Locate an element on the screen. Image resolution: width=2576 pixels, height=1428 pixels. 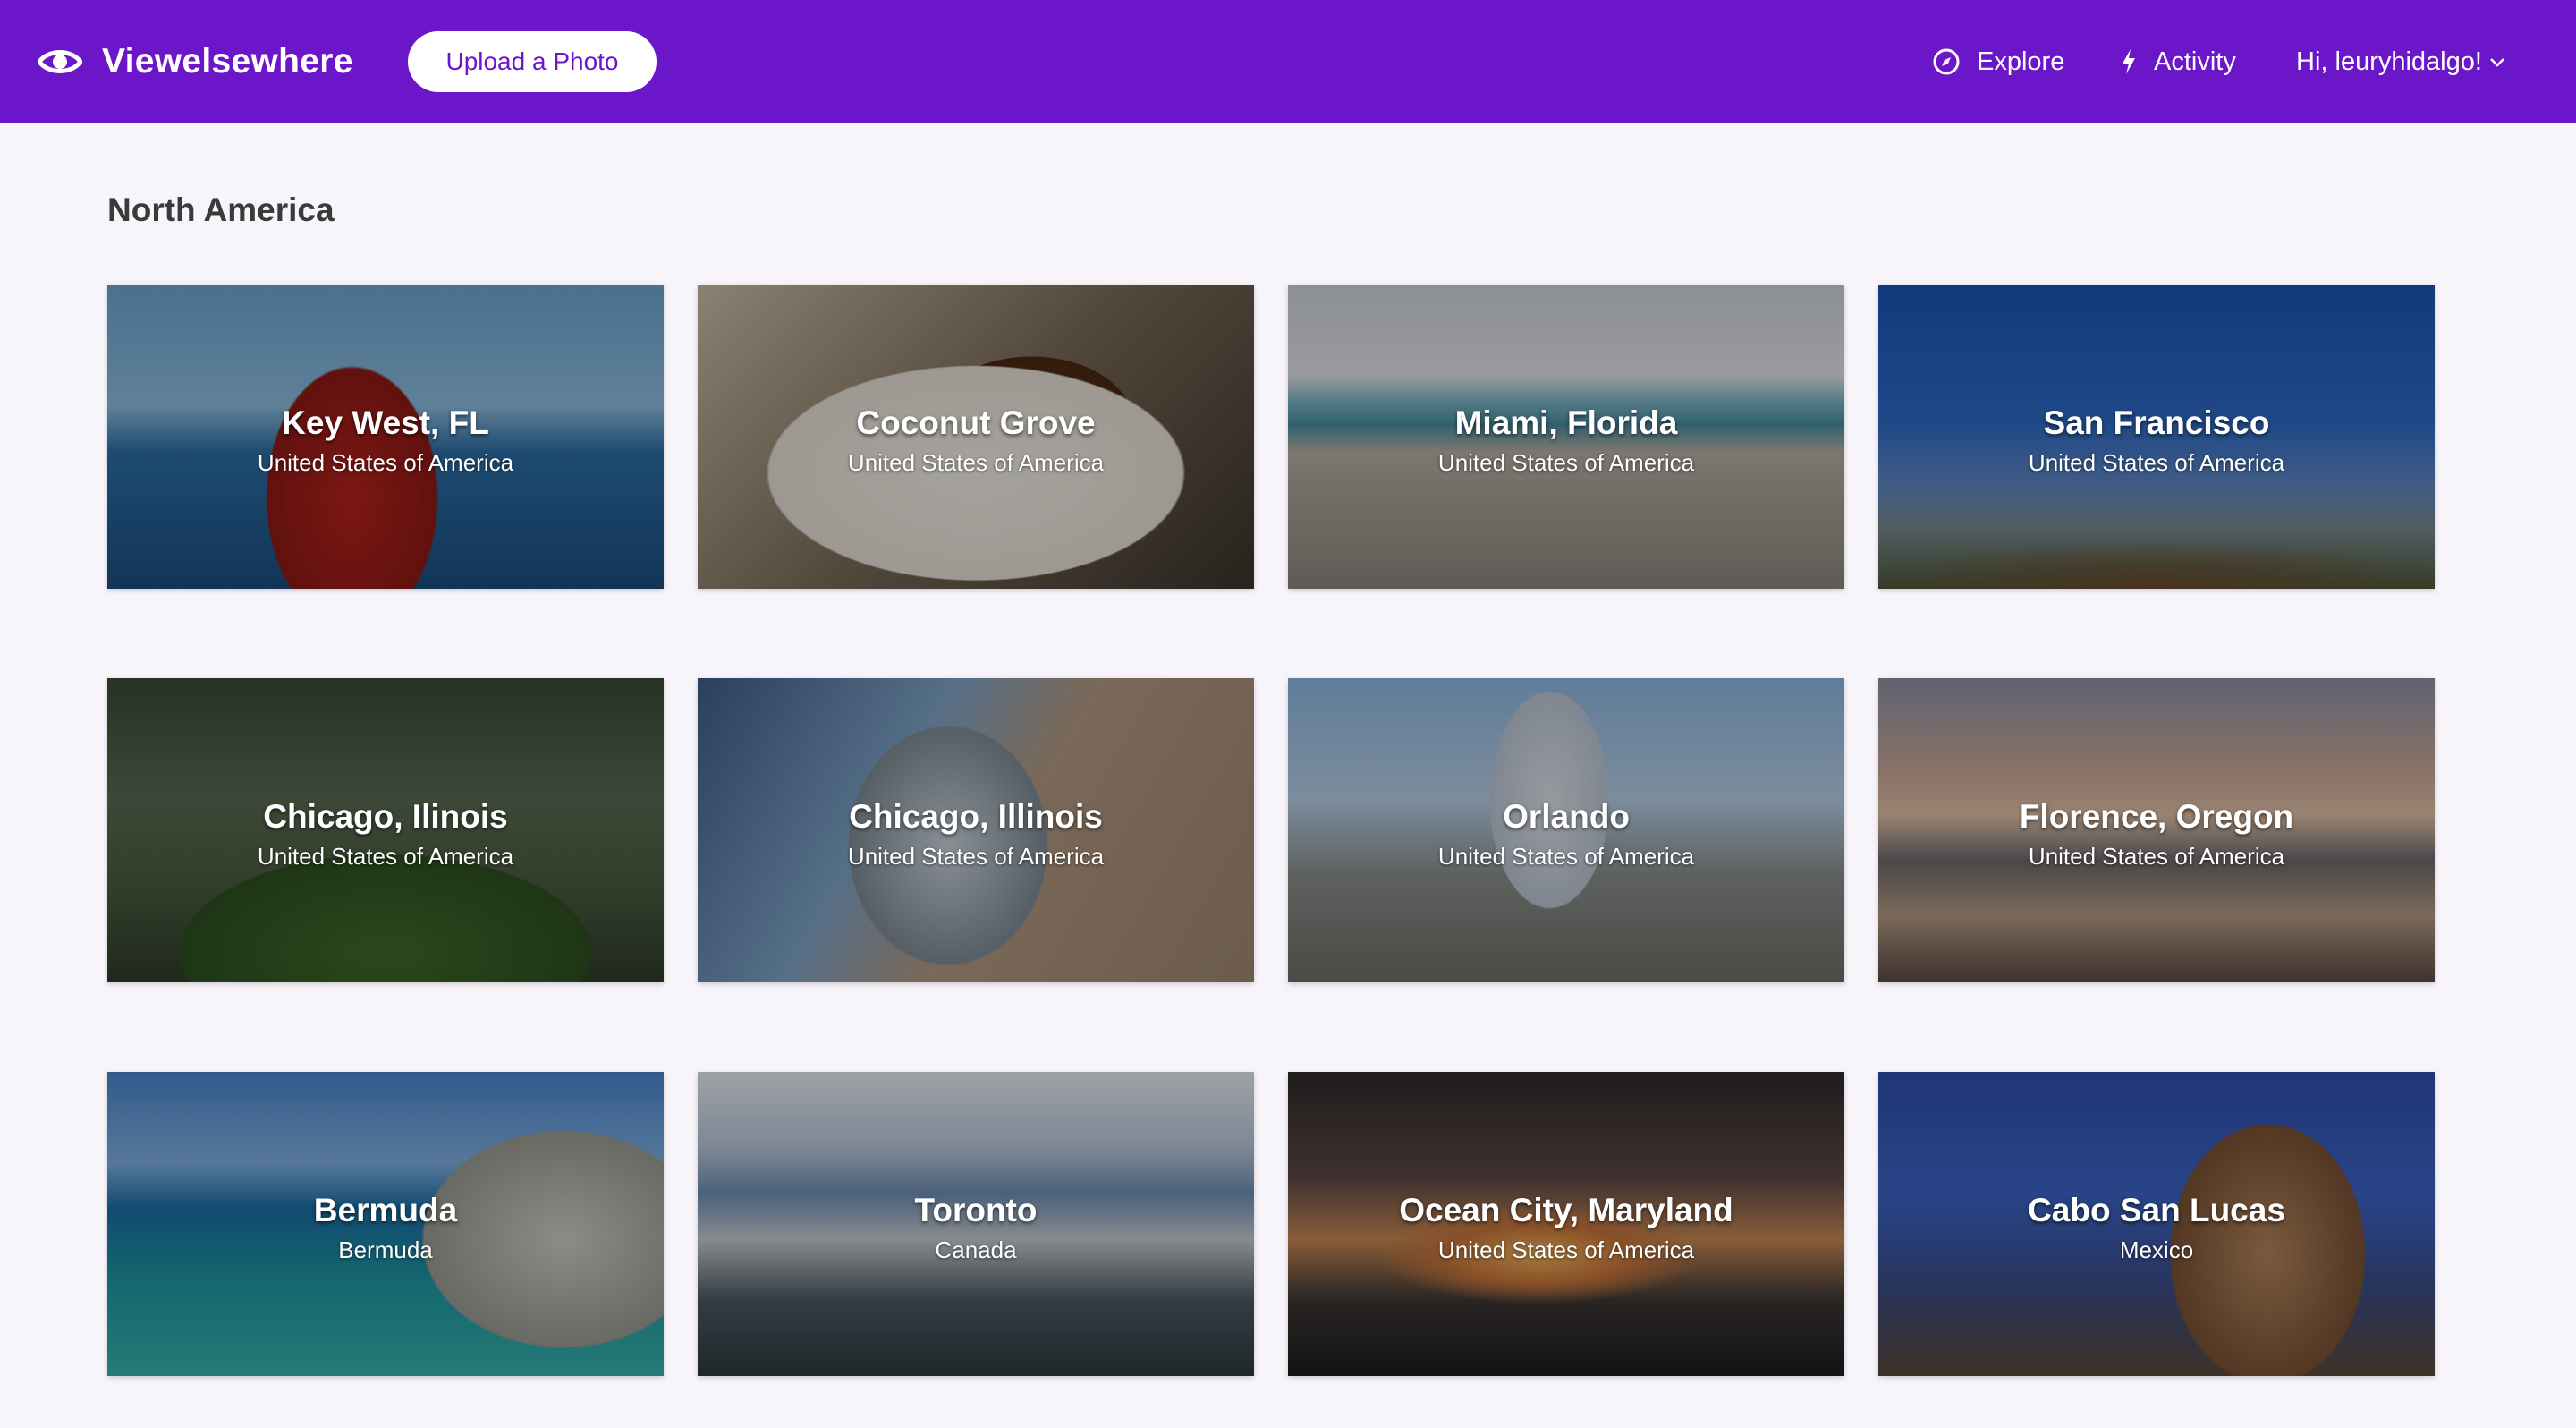
place-card-key-west: Key West, FL United States of America is located at coordinates (385, 437).